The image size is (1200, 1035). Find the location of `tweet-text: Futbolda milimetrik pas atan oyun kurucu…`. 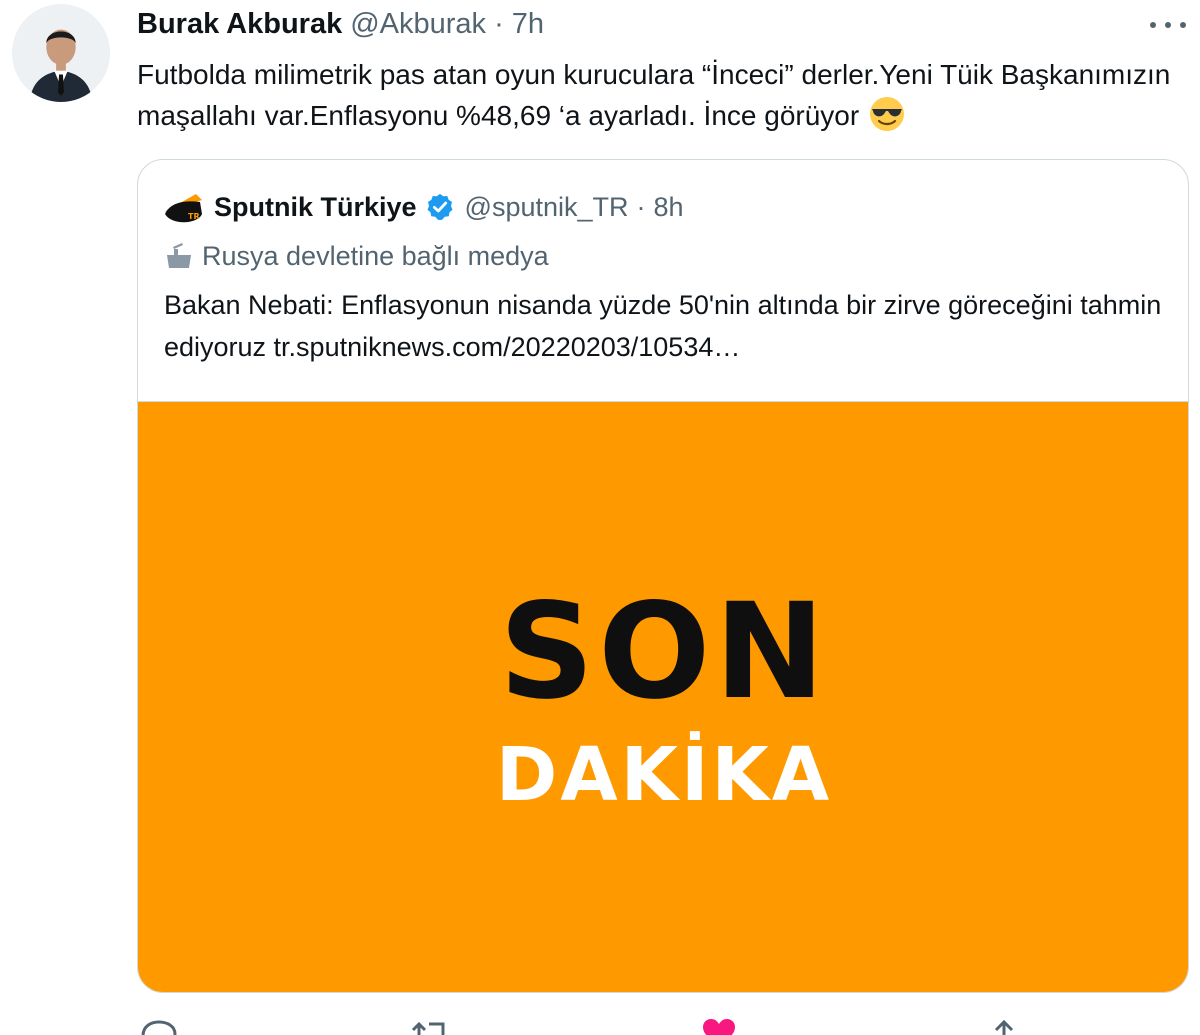

tweet-text: Futbolda milimetrik pas atan oyun kurucu… is located at coordinates (662, 95).